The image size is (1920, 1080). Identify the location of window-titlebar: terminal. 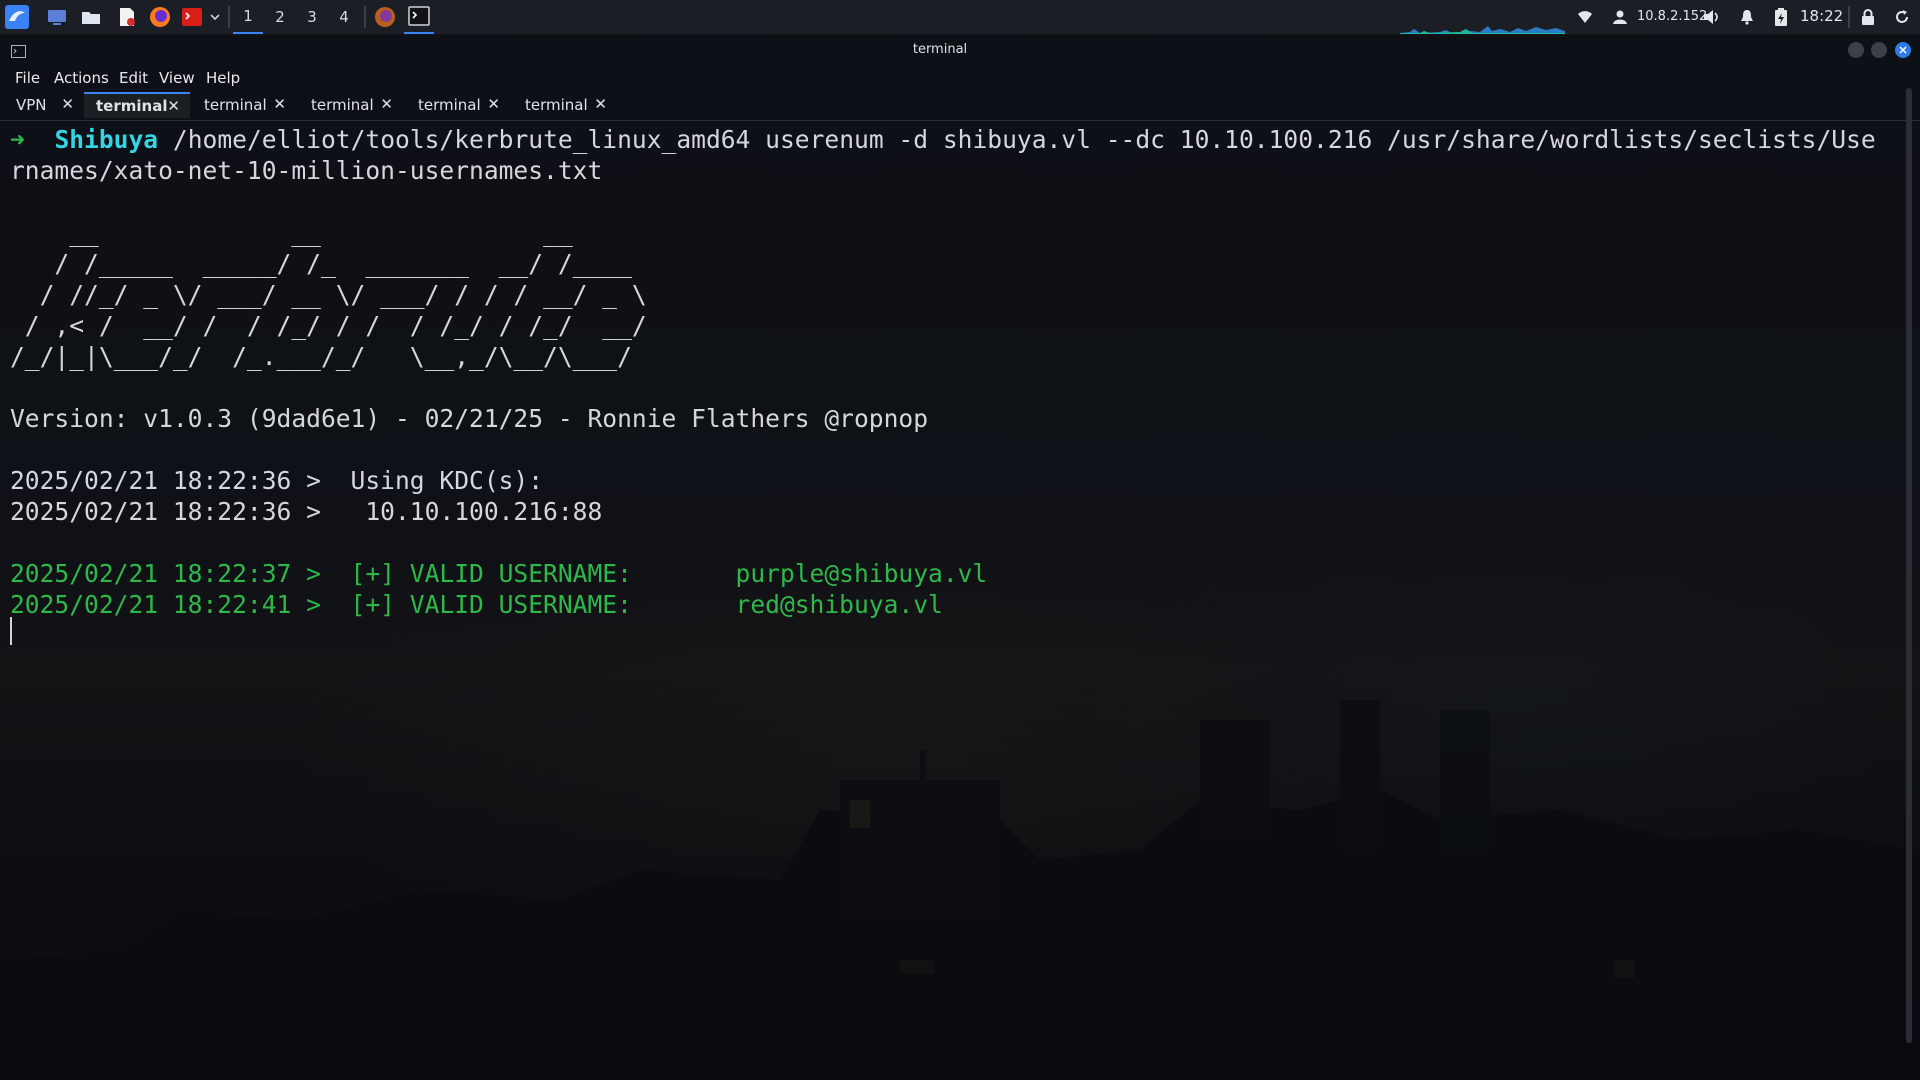
(960, 50).